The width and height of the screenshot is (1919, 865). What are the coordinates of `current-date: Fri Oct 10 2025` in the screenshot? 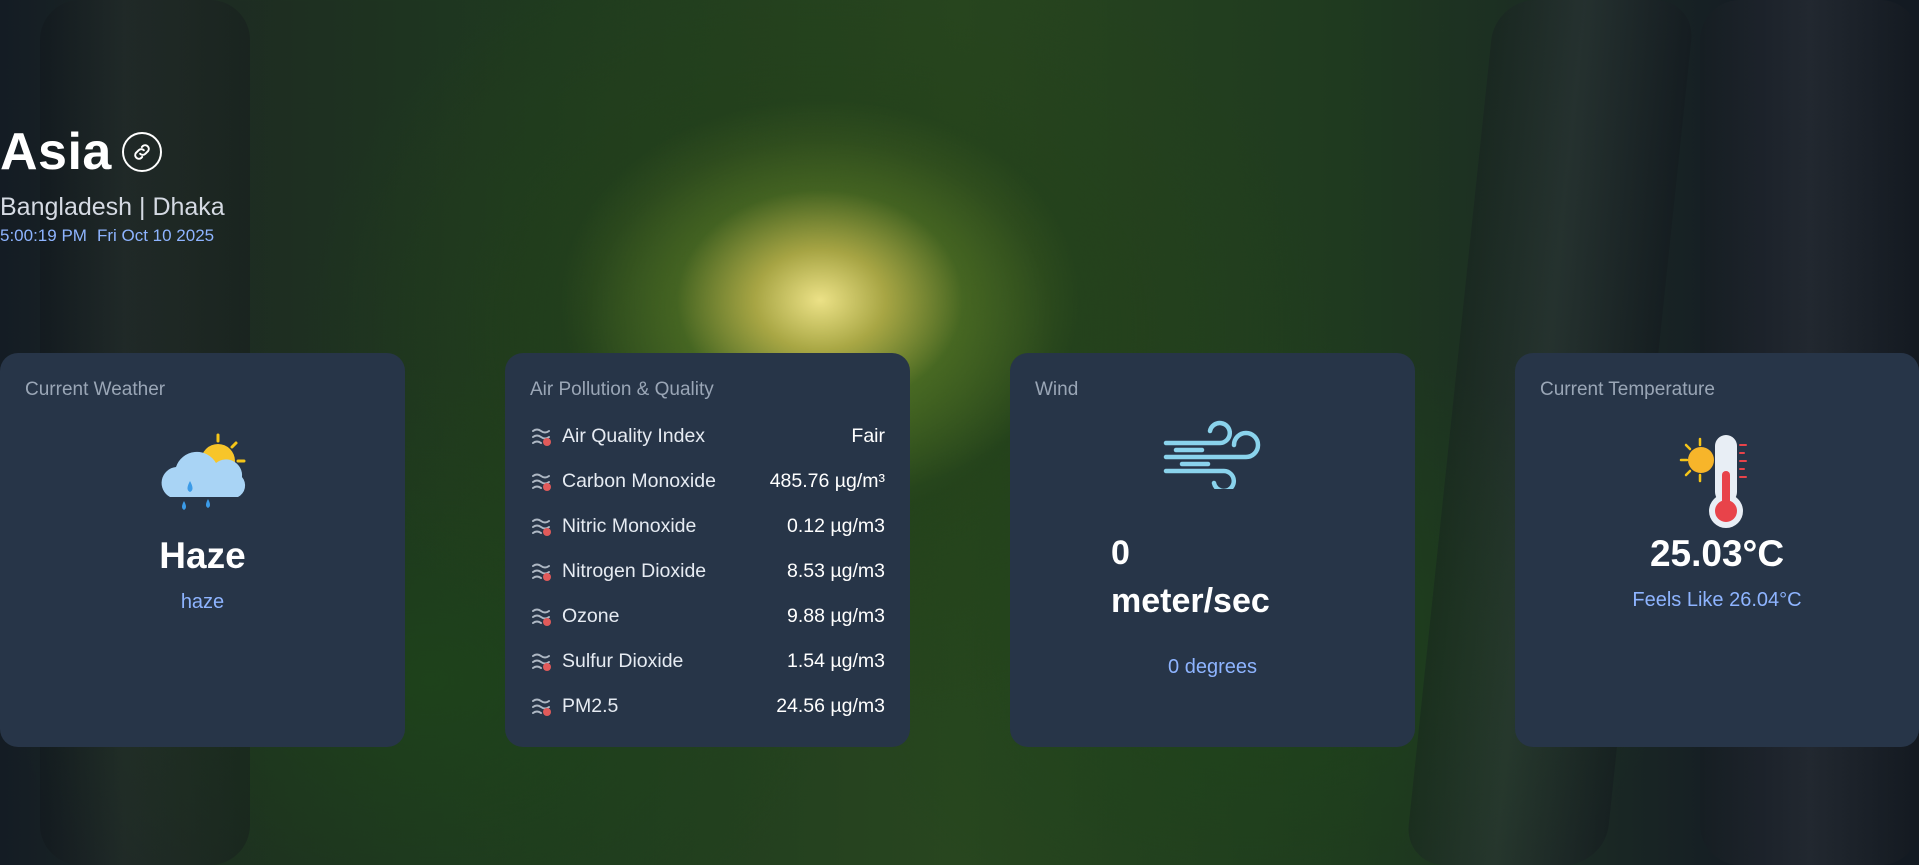 It's located at (155, 235).